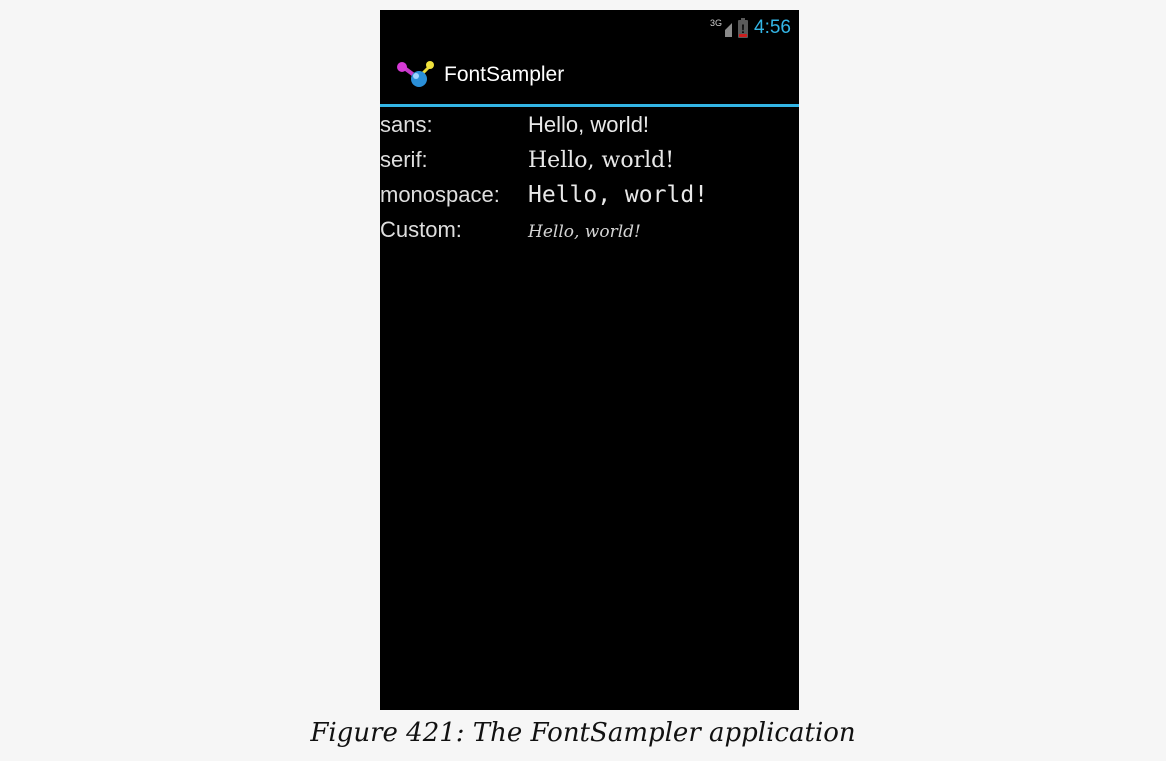  I want to click on signal-icon: 3G, so click(721, 28).